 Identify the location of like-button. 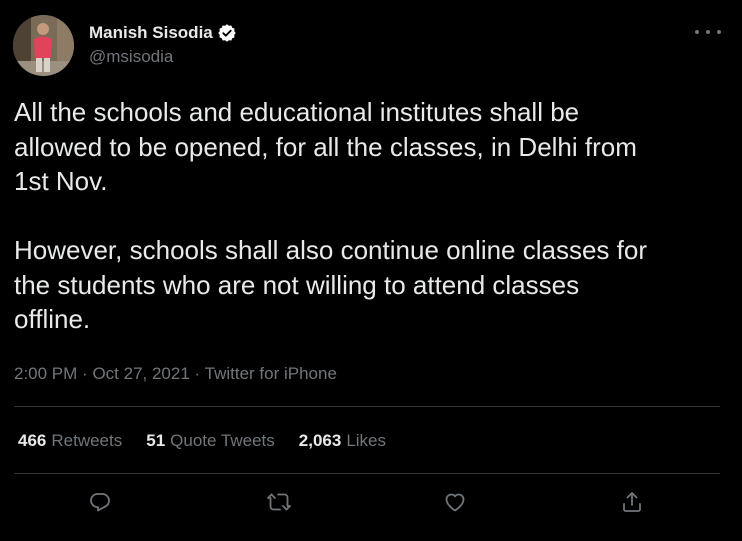
(455, 502).